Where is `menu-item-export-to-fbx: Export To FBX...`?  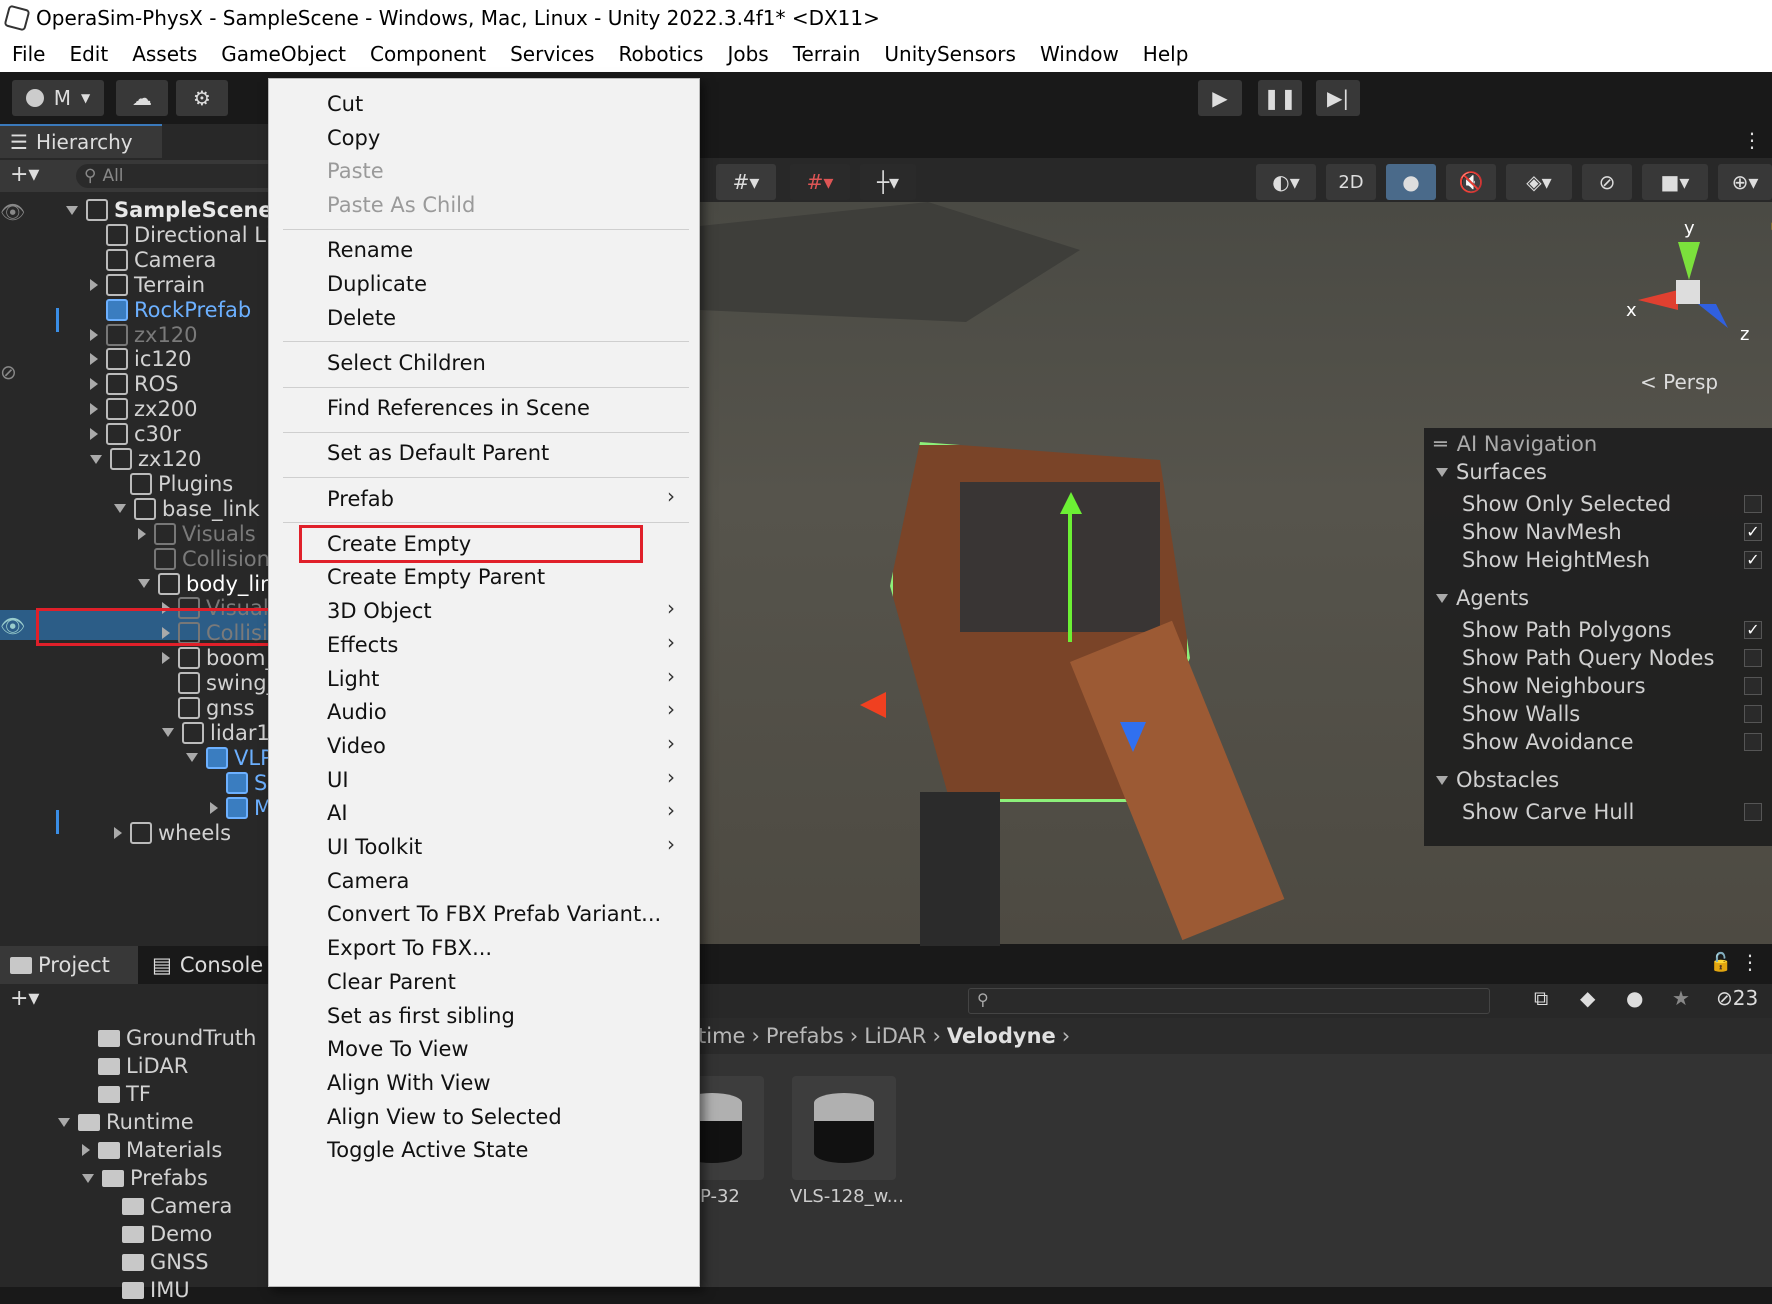
menu-item-export-to-fbx: Export To FBX... is located at coordinates (409, 948).